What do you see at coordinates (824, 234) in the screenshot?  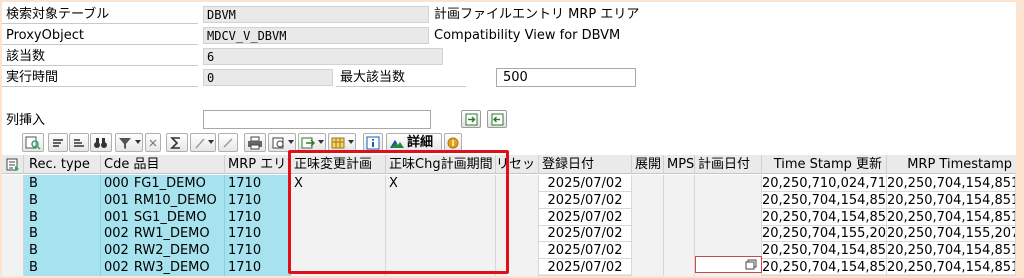 I see `cell-timestamp: 20,250,704,155,207` at bounding box center [824, 234].